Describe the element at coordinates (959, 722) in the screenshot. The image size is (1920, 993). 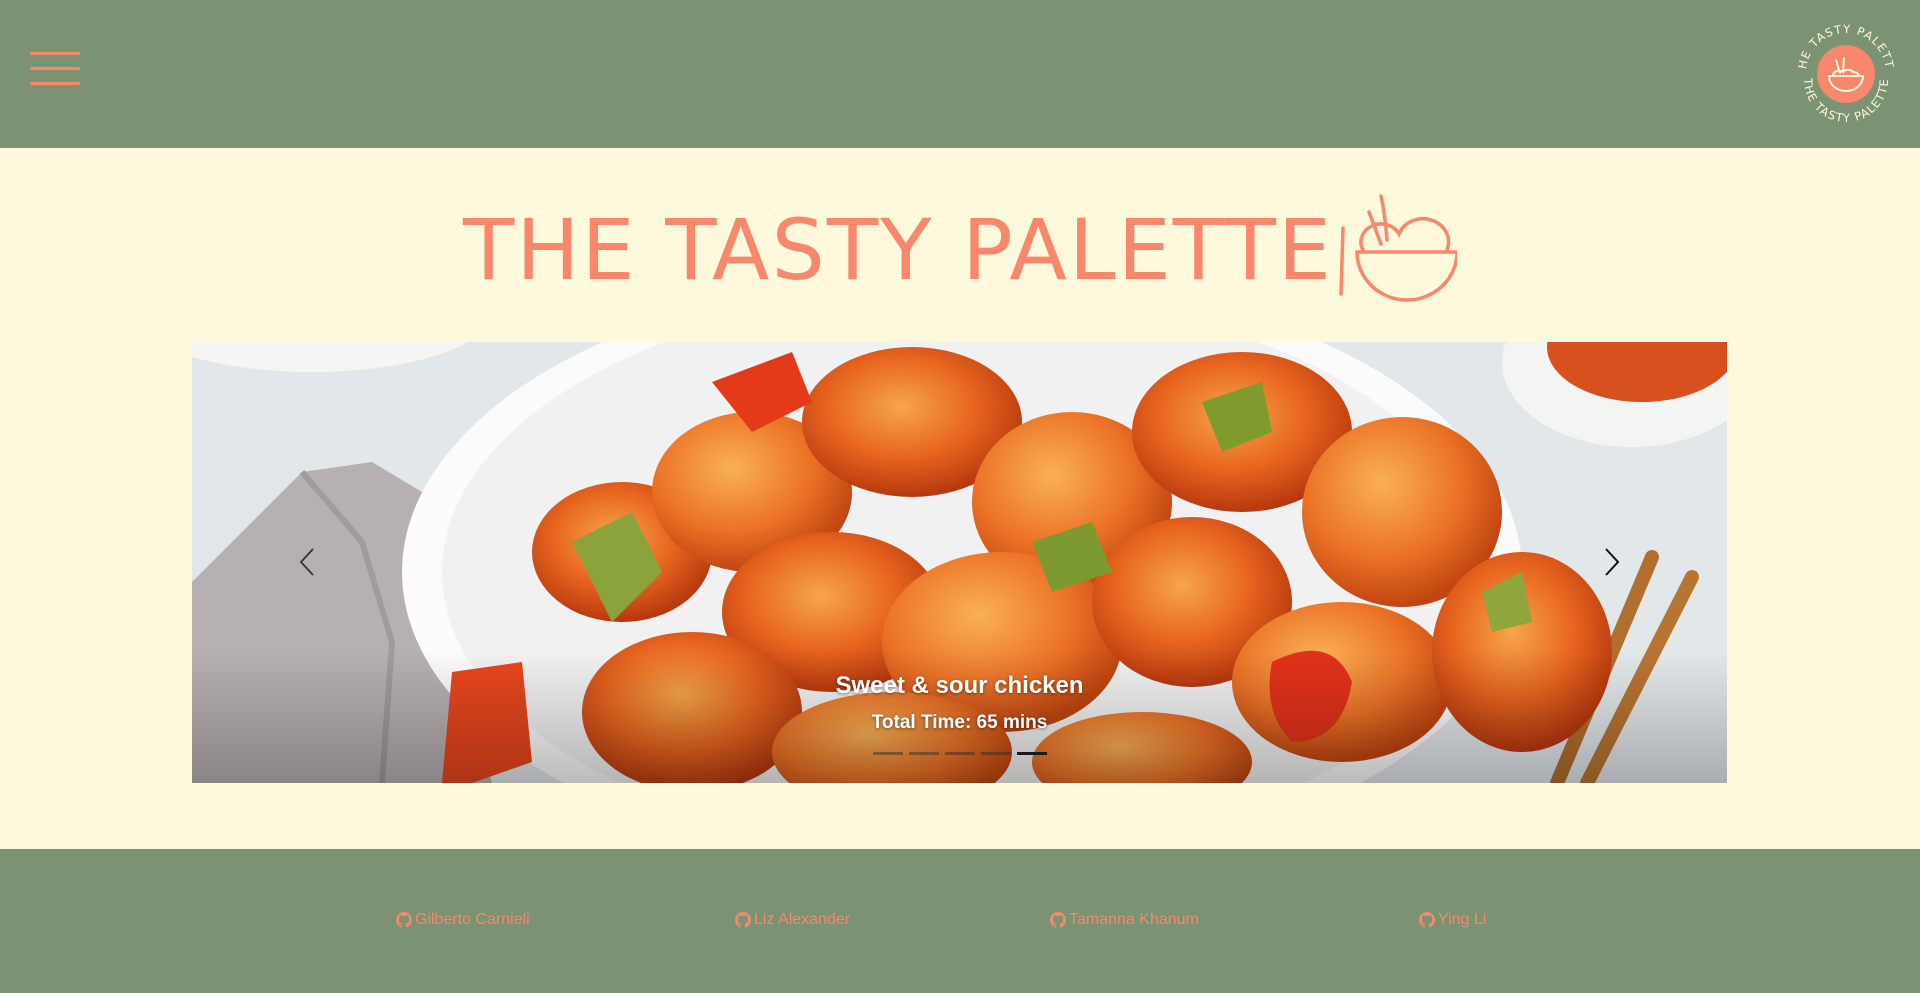
I see `slide-total-time: Total Time: 65 mins` at that location.